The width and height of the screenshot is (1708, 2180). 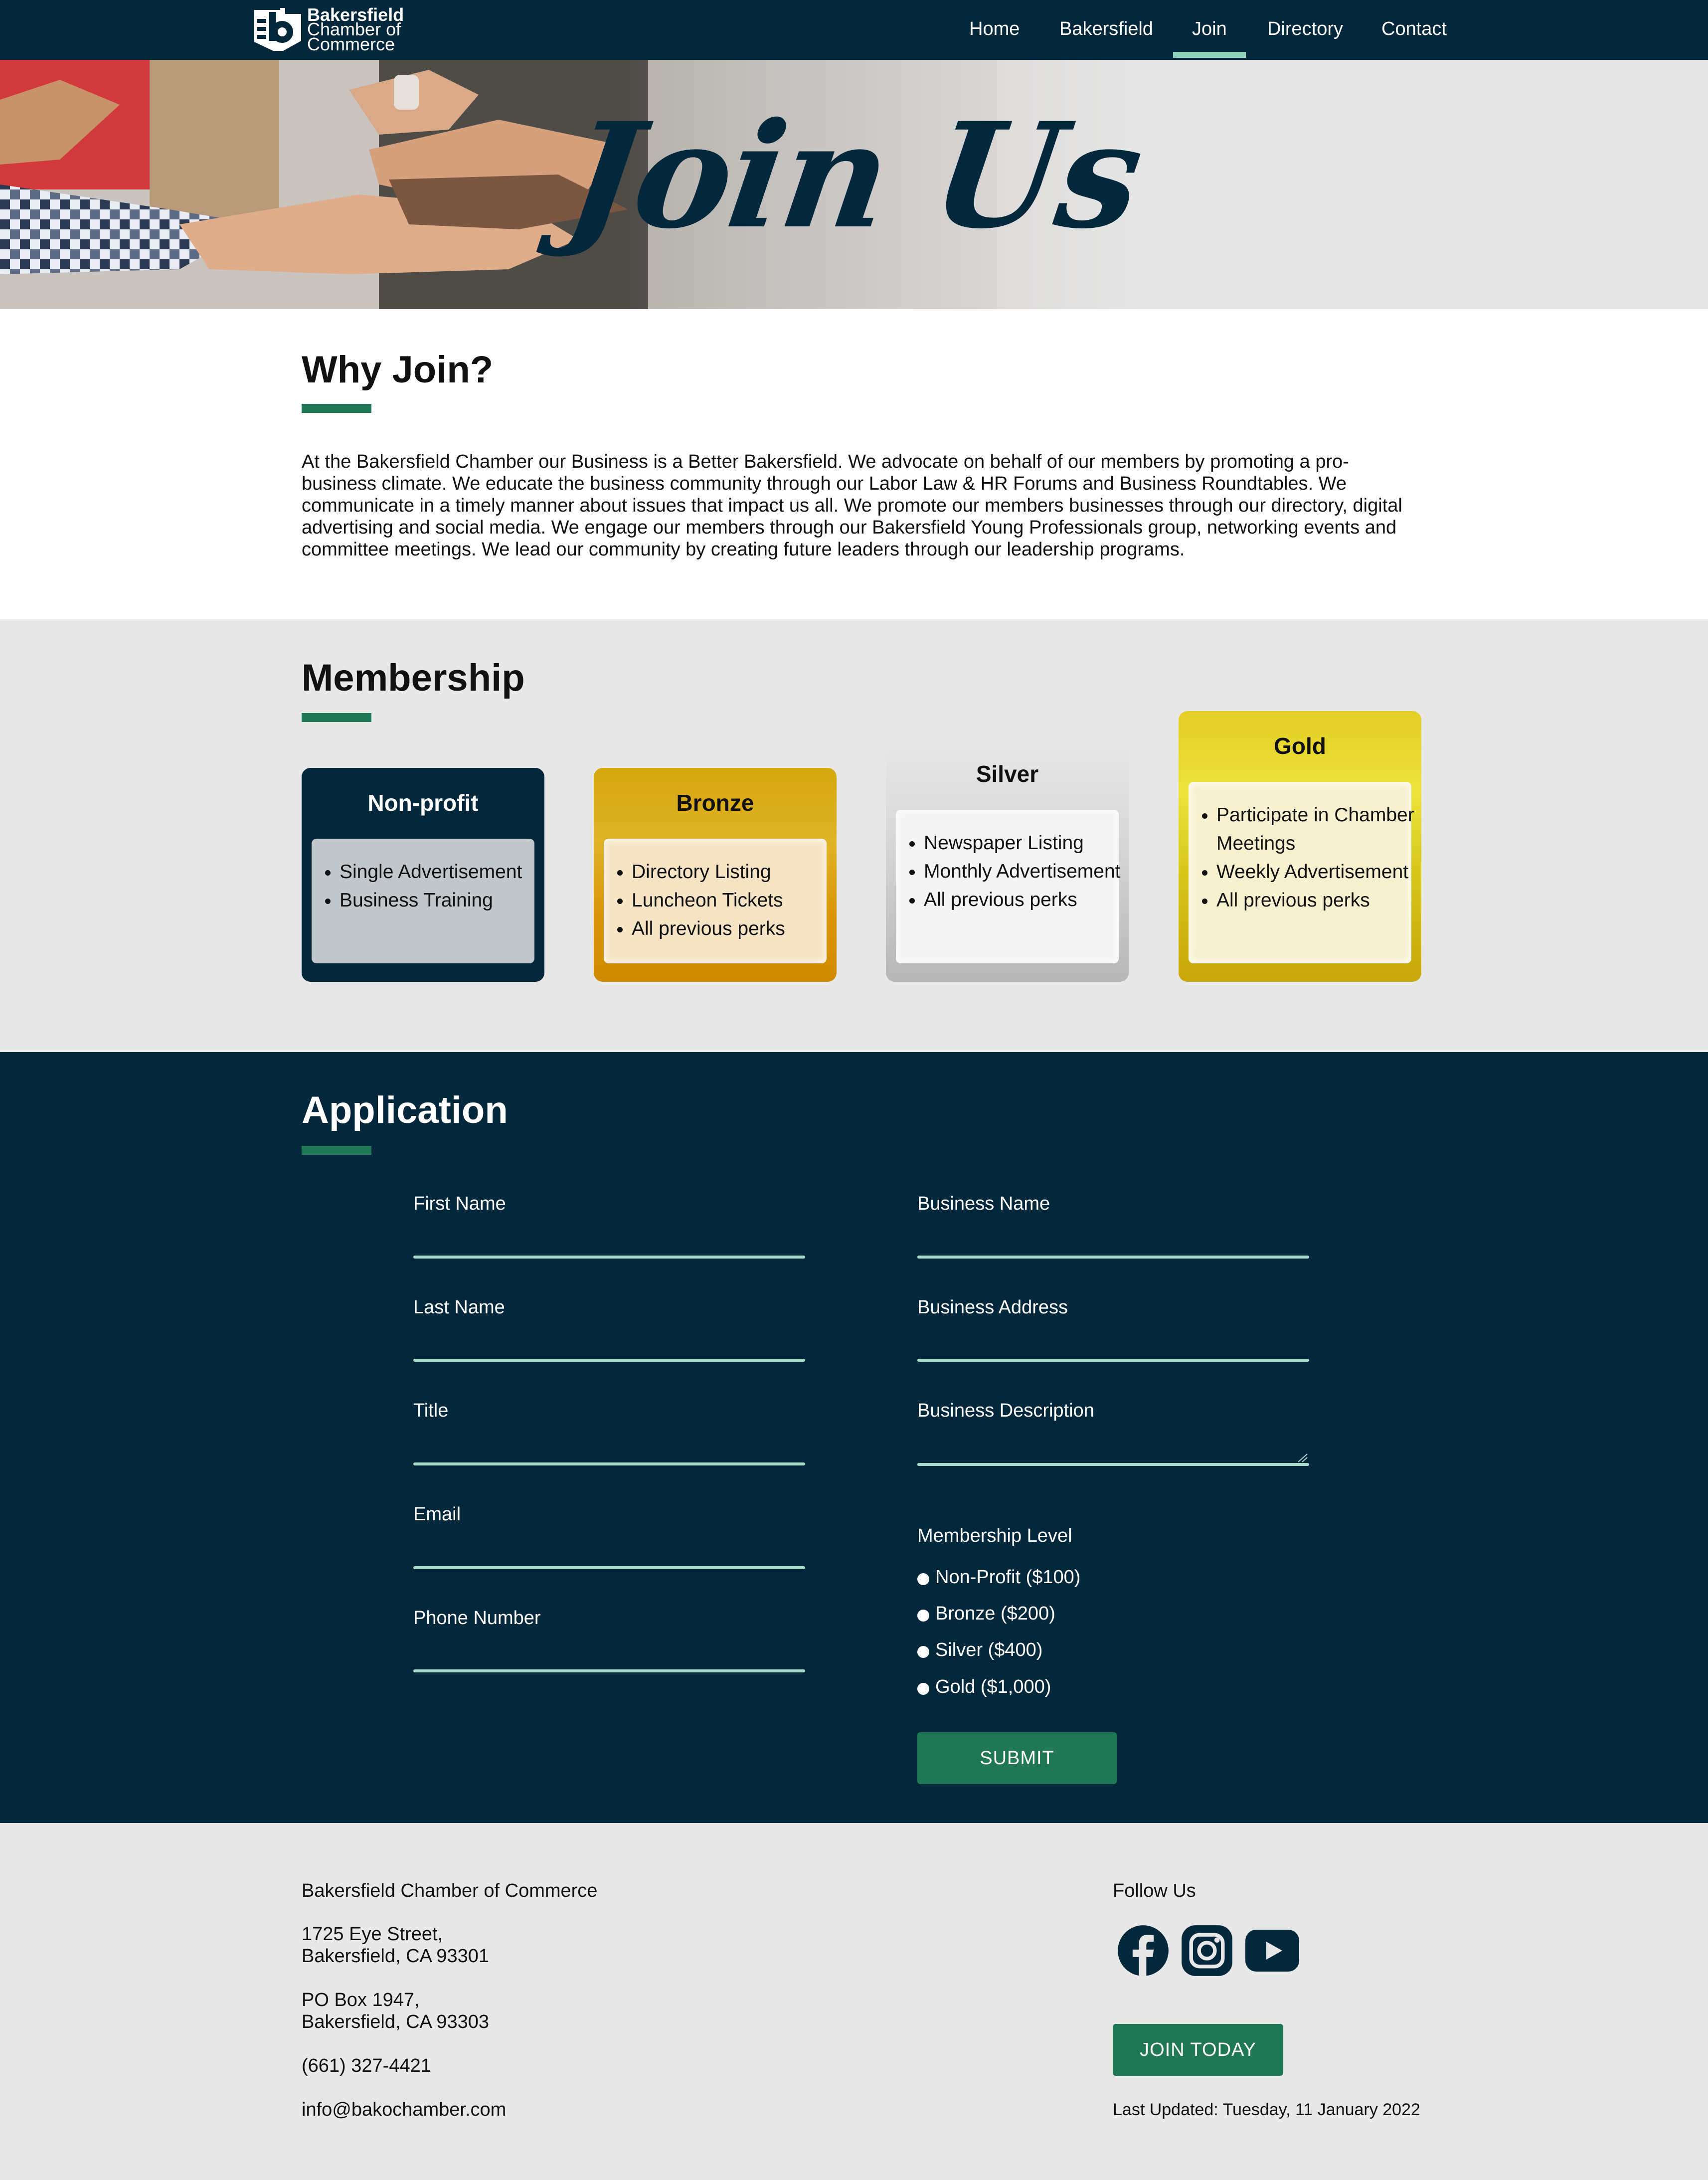 What do you see at coordinates (609, 1544) in the screenshot?
I see `email-input` at bounding box center [609, 1544].